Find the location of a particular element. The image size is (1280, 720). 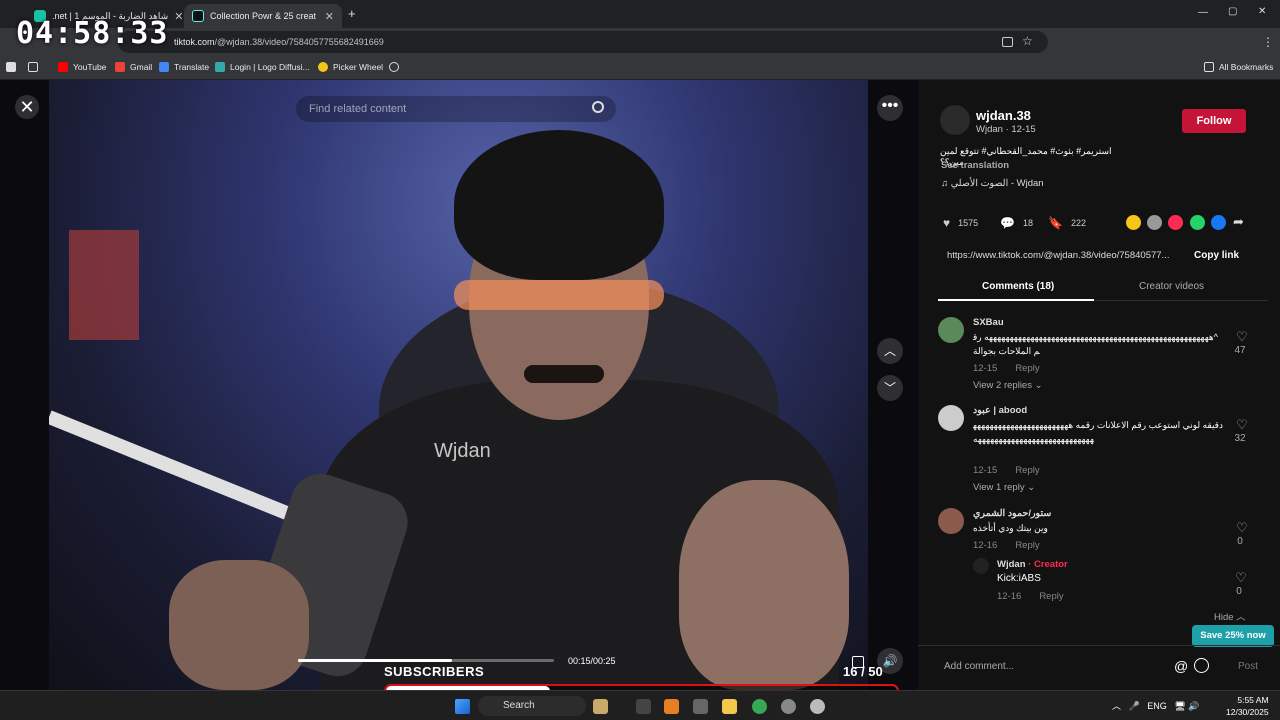

like-stat: ♥ 1575 is located at coordinates (960, 223).